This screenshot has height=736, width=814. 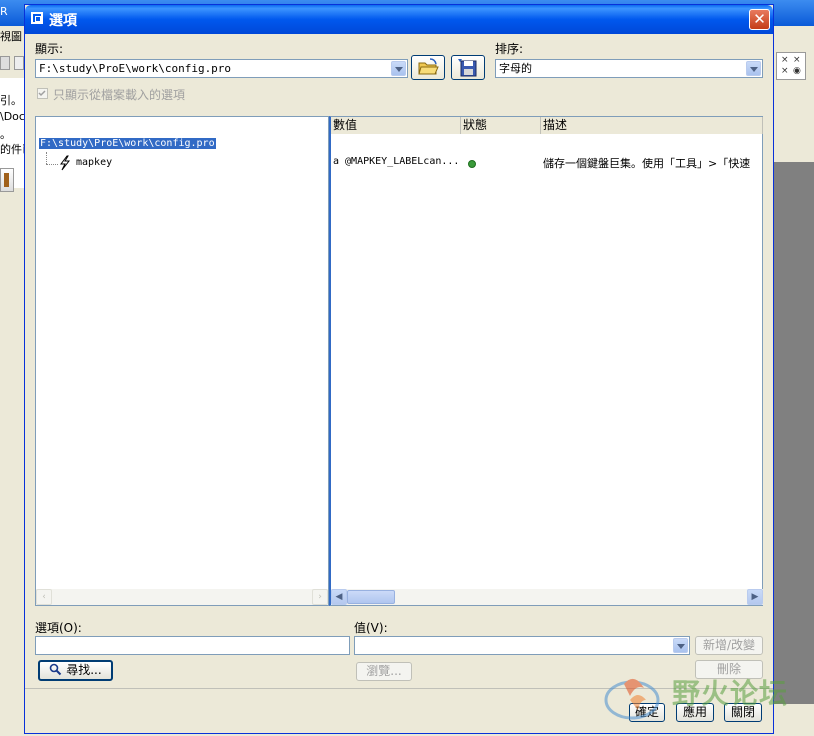 What do you see at coordinates (730, 693) in the screenshot?
I see `watermark-text: 野火论坛` at bounding box center [730, 693].